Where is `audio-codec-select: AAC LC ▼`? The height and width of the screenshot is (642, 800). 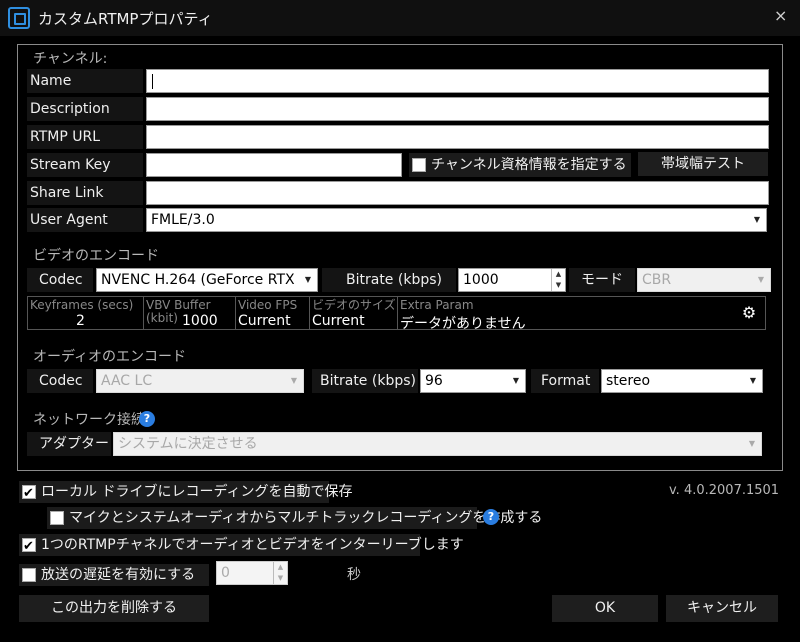
audio-codec-select: AAC LC ▼ is located at coordinates (200, 381).